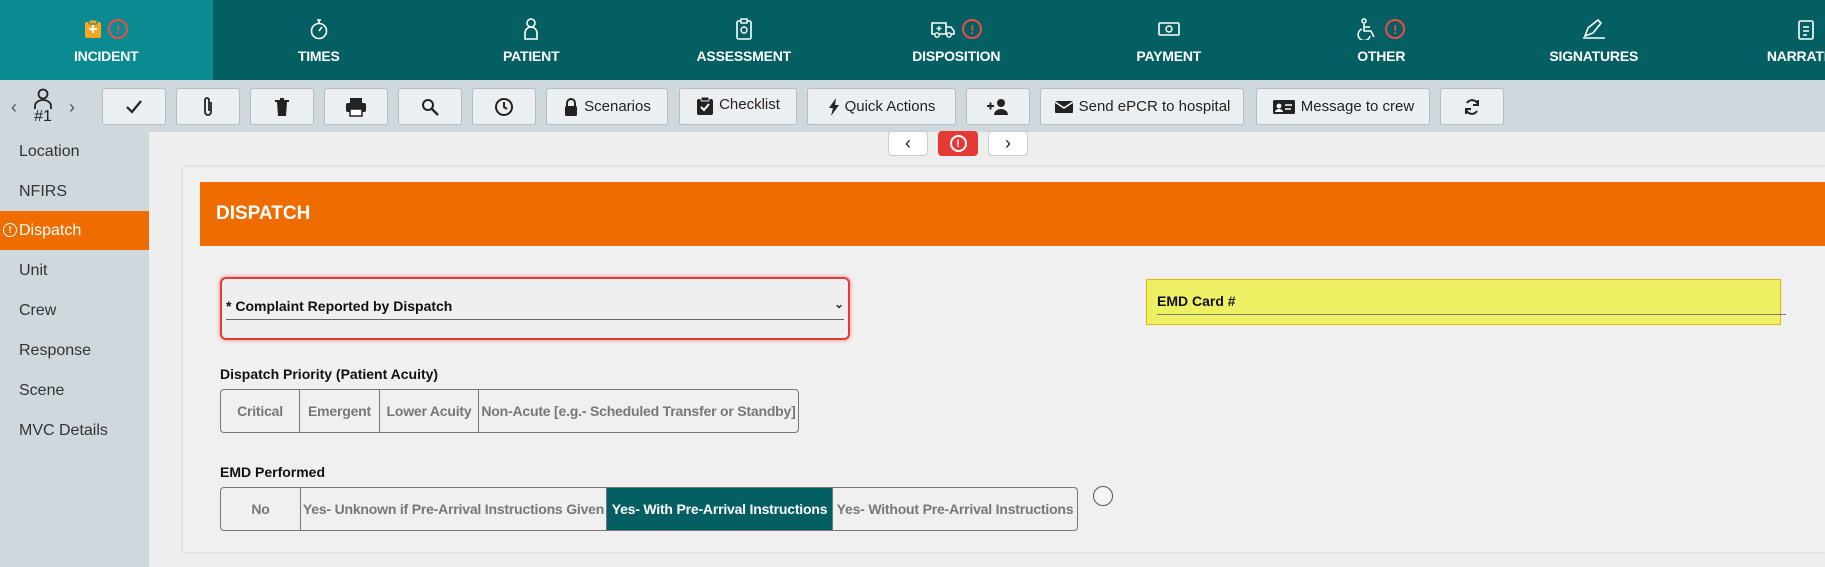 The width and height of the screenshot is (1825, 567). I want to click on sidebar-item-label: Location, so click(49, 151).